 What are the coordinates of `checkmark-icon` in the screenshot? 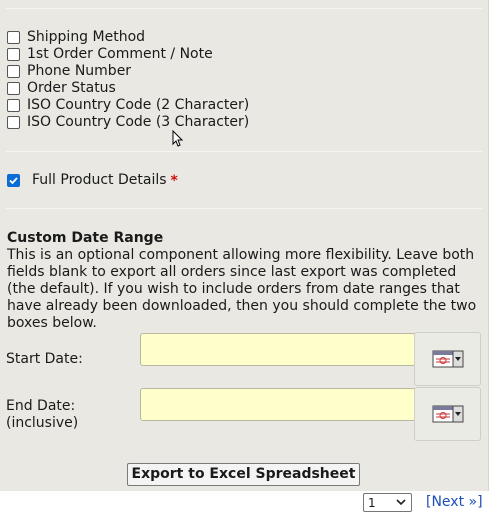 It's located at (13, 181).